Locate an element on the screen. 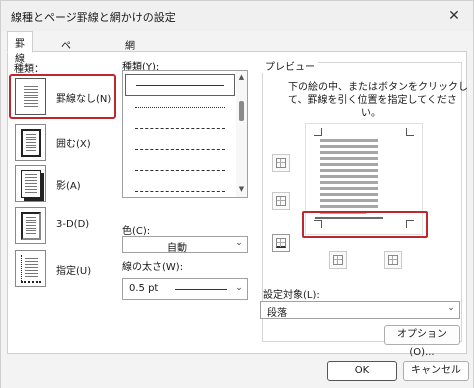  left-border-button is located at coordinates (338, 260).